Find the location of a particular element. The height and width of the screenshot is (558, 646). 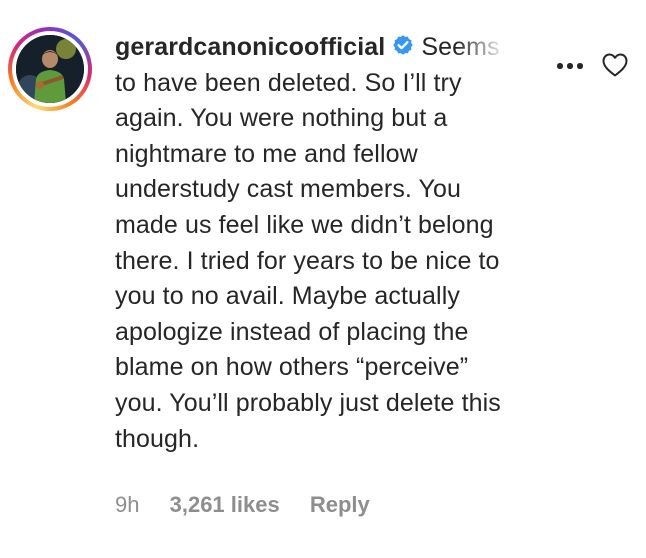

comment-line: again. You were nothing but a is located at coordinates (281, 118).